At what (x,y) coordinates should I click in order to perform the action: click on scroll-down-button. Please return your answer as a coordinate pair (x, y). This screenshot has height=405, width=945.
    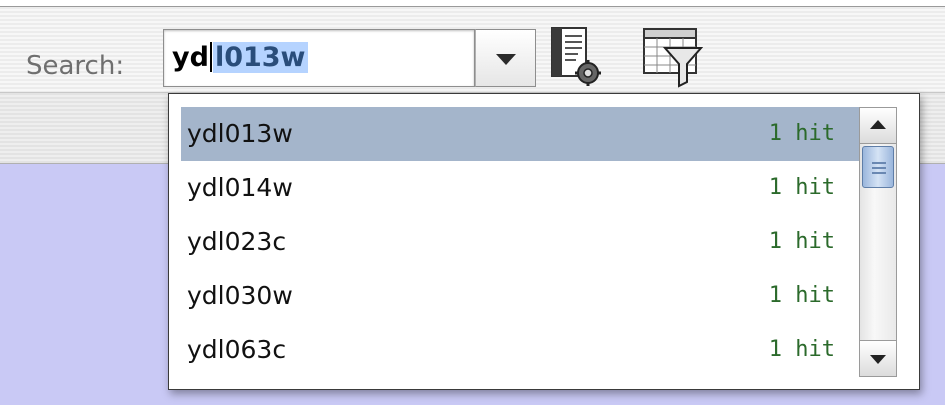
    Looking at the image, I should click on (878, 358).